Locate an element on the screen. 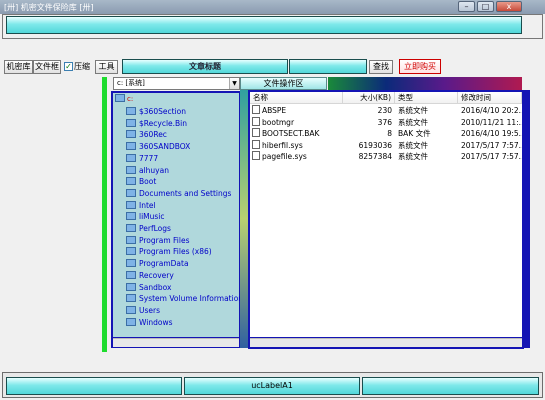  file-name-text: ABSPE is located at coordinates (274, 110).